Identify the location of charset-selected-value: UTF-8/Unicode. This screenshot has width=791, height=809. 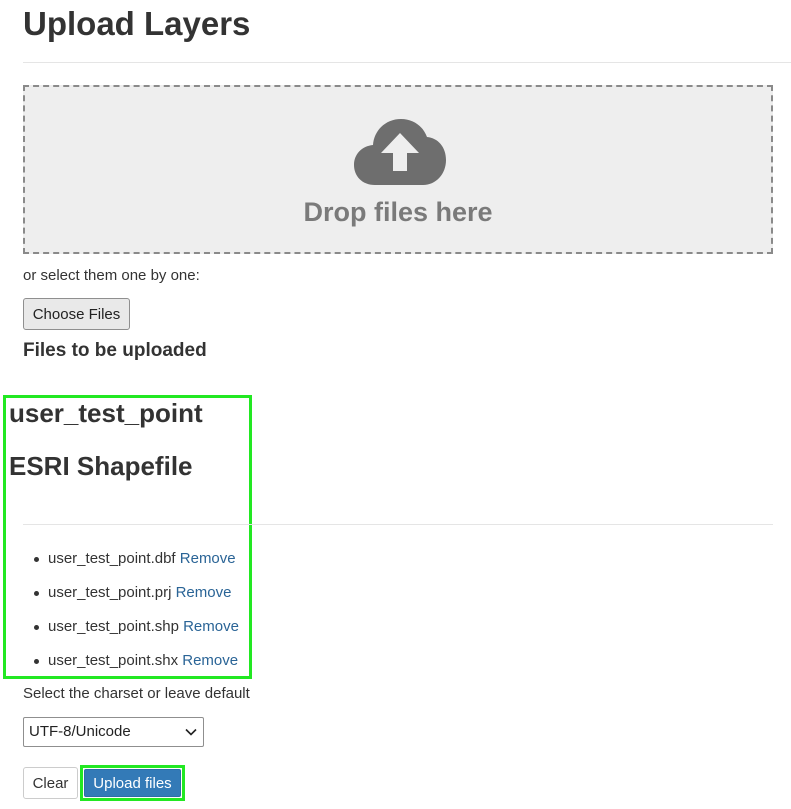
(80, 731).